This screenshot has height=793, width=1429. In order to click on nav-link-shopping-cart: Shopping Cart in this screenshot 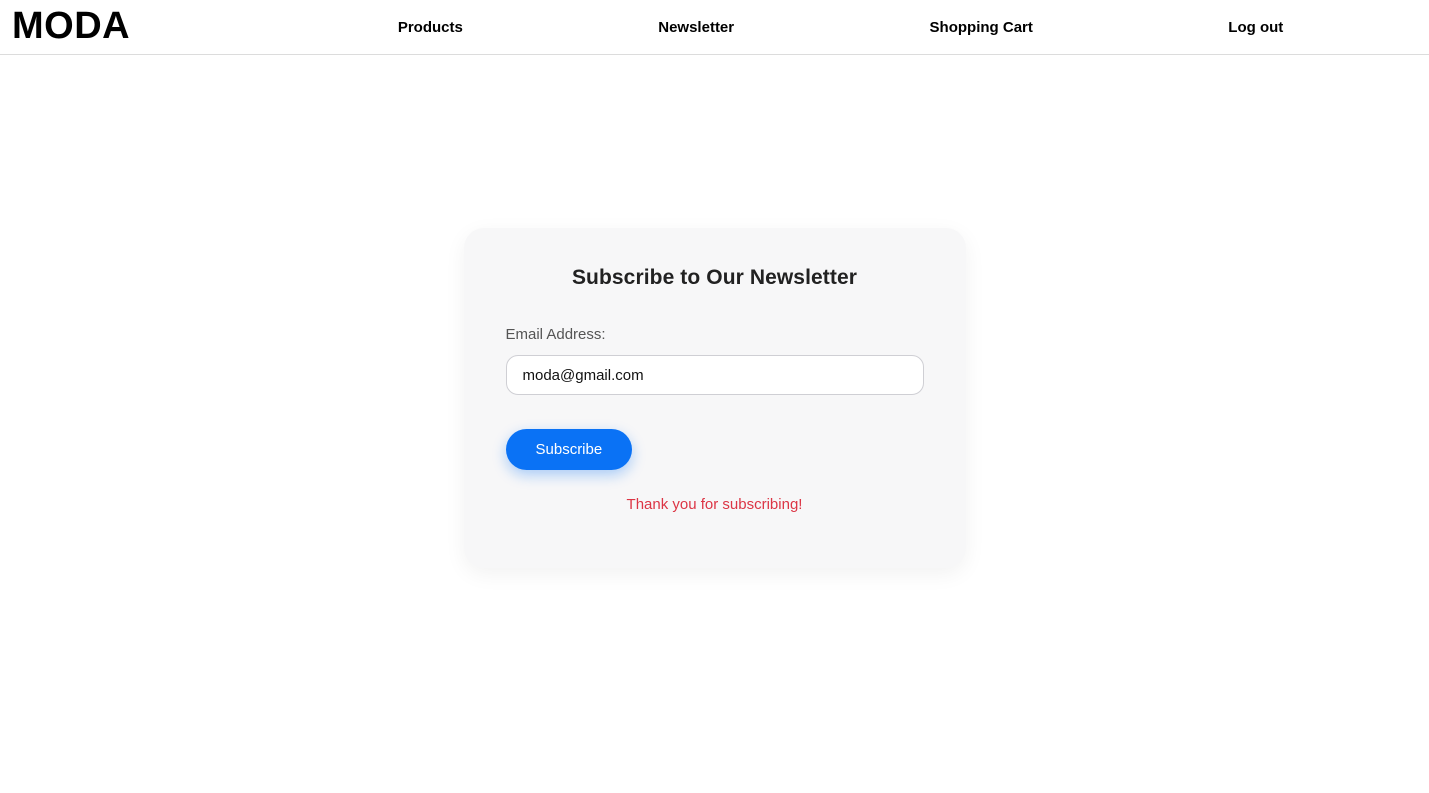, I will do `click(981, 27)`.